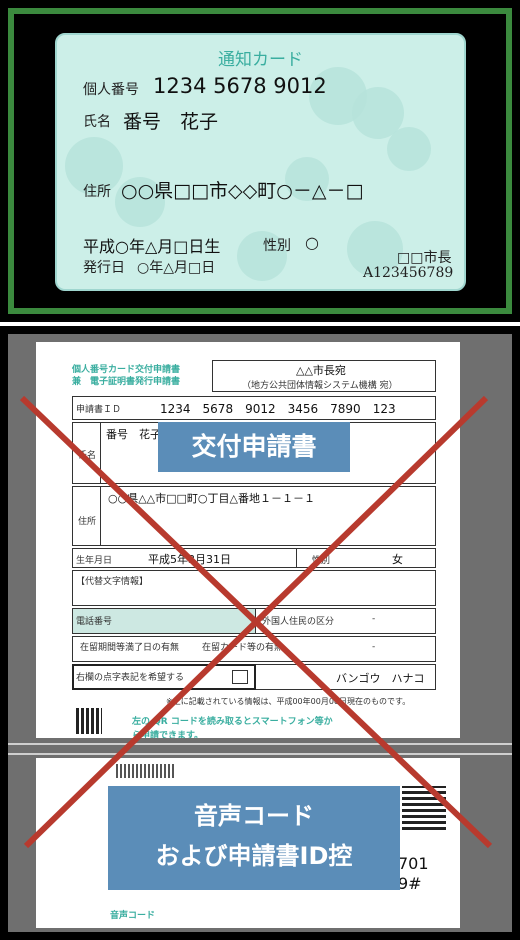 Image resolution: width=520 pixels, height=940 pixels. Describe the element at coordinates (176, 268) in the screenshot. I see `issue-value: ○年△月□日` at that location.